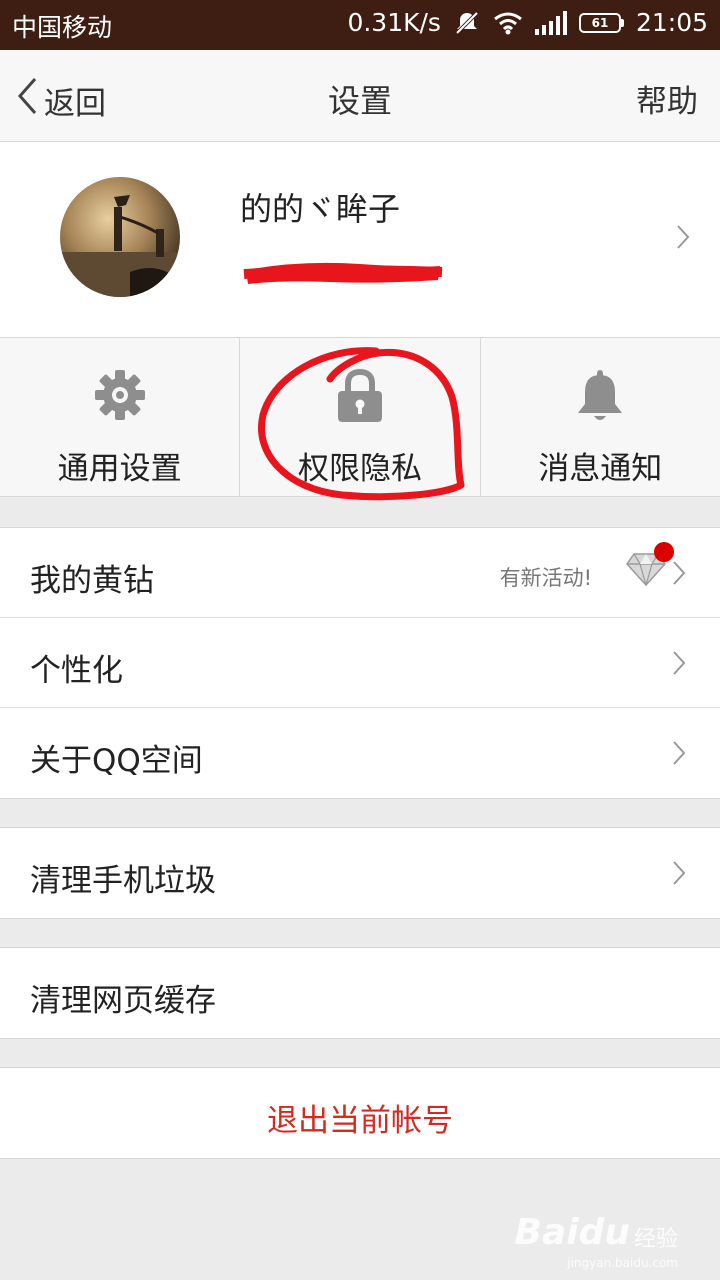 This screenshot has width=720, height=1280. Describe the element at coordinates (119, 469) in the screenshot. I see `general-settings-label: 通用设置` at that location.